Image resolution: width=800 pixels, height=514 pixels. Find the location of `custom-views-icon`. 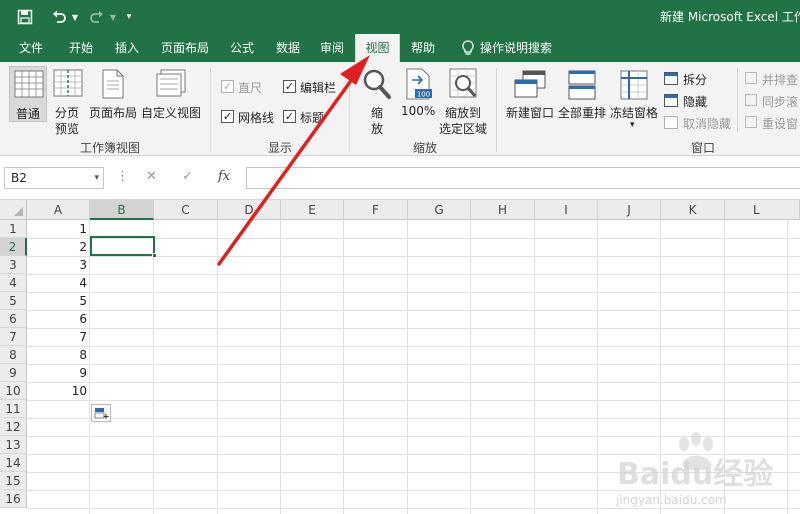

custom-views-icon is located at coordinates (171, 83).